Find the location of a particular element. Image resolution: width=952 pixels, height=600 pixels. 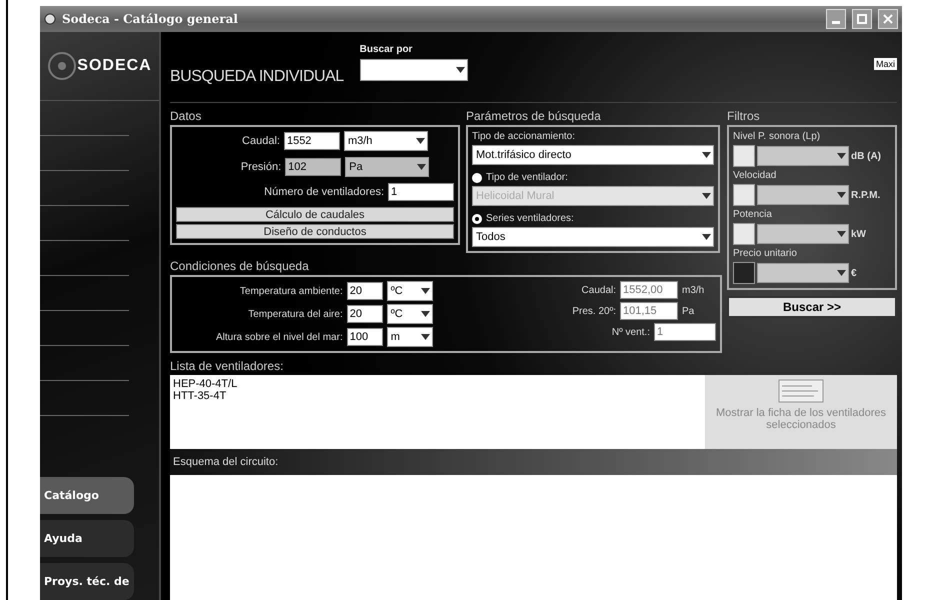

input-field: 100 is located at coordinates (364, 337).